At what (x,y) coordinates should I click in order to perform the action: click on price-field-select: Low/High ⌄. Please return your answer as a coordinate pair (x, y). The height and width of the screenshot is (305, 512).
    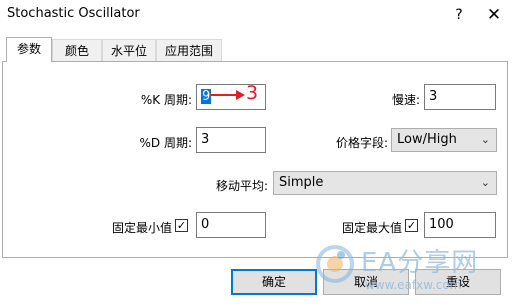
    Looking at the image, I should click on (444, 140).